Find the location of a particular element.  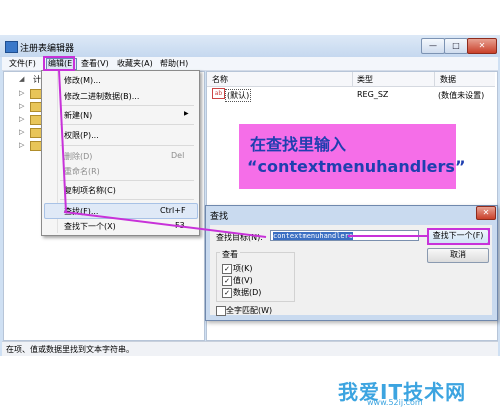

window-title: 注册表编辑器 is located at coordinates (47, 49).